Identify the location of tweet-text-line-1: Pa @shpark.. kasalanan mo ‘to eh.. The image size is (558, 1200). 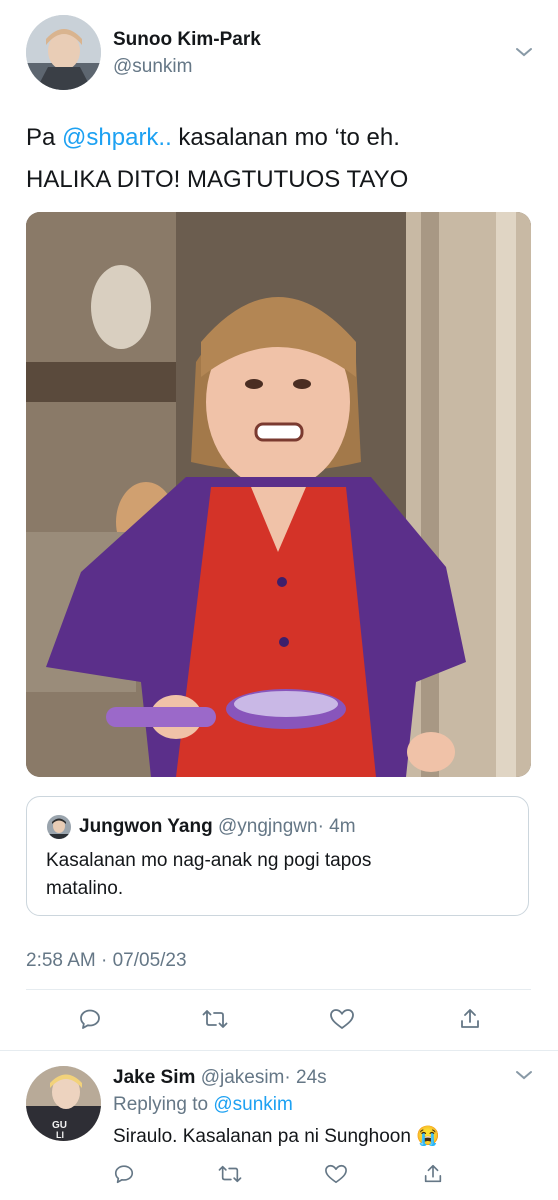
(281, 138).